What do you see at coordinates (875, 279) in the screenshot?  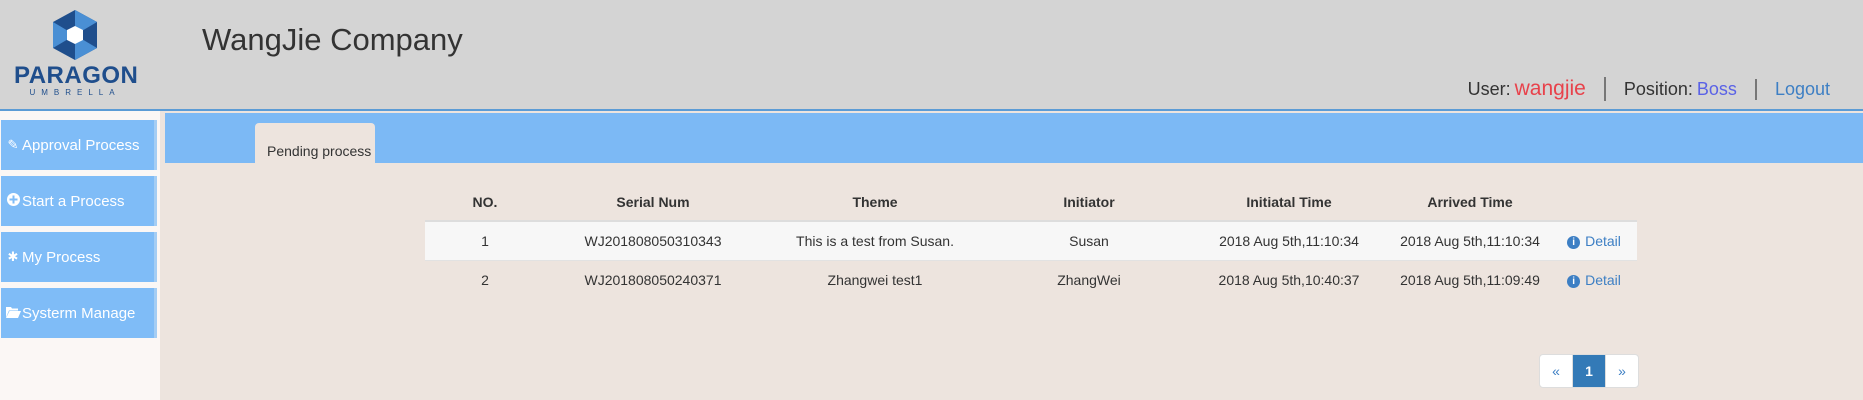 I see `cell-theme: Zhangwei test1` at bounding box center [875, 279].